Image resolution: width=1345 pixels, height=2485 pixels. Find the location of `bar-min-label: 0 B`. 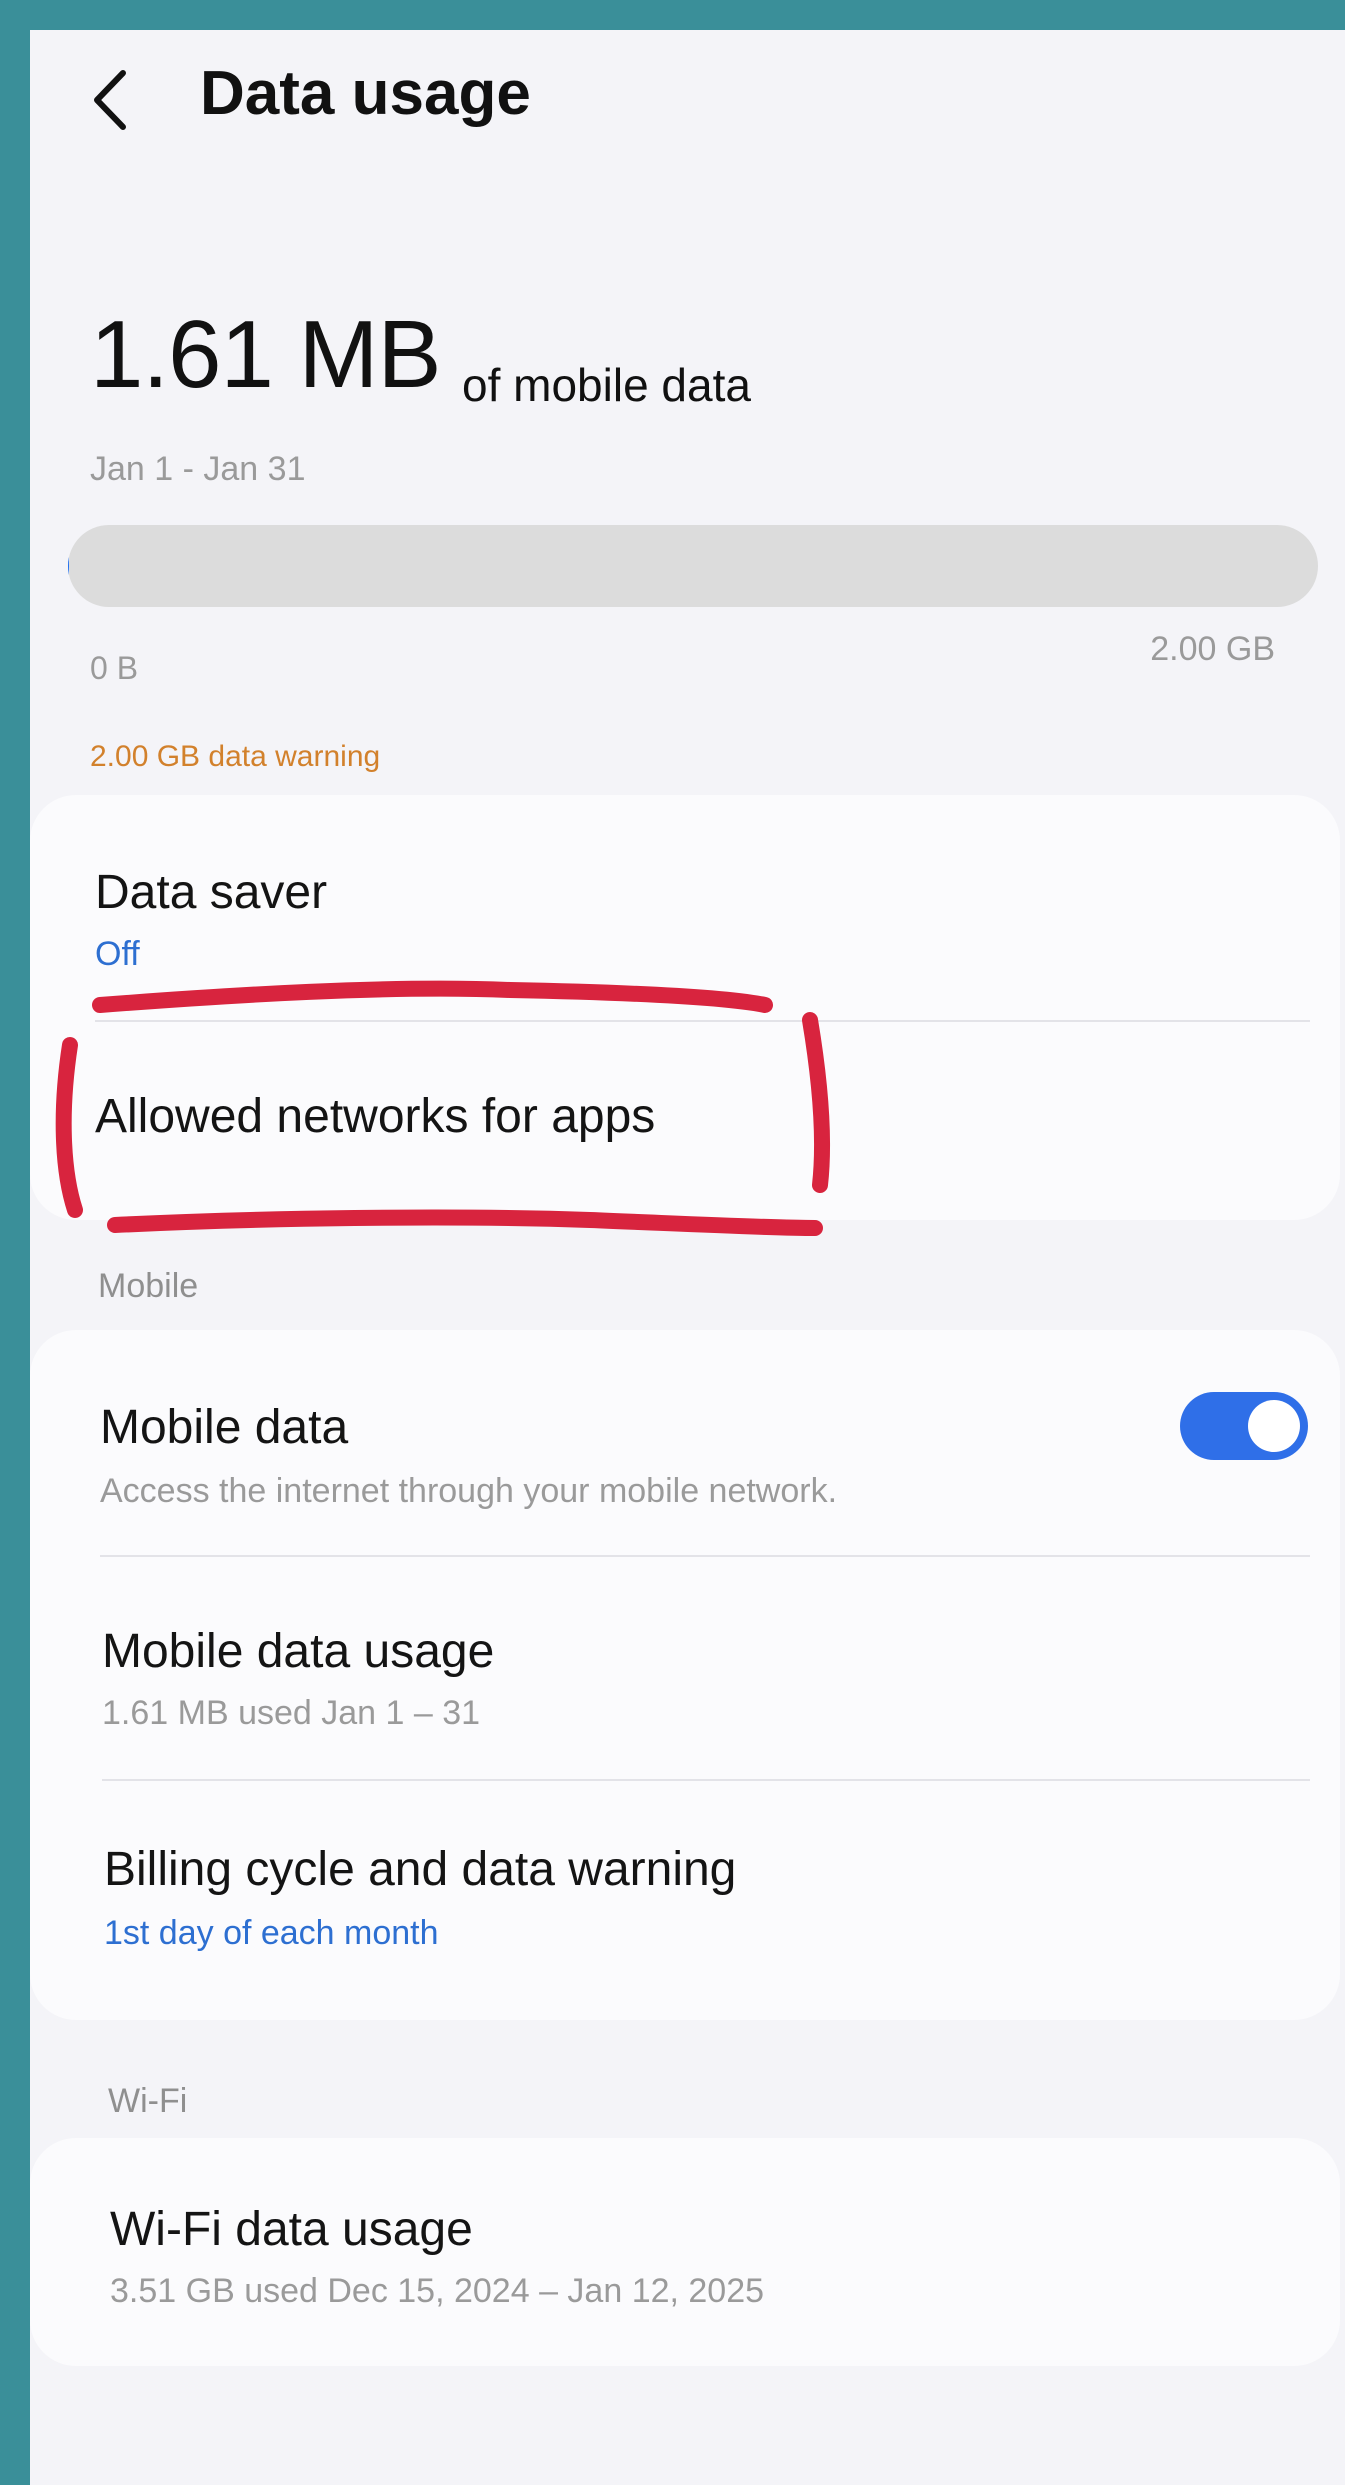

bar-min-label: 0 B is located at coordinates (114, 668).